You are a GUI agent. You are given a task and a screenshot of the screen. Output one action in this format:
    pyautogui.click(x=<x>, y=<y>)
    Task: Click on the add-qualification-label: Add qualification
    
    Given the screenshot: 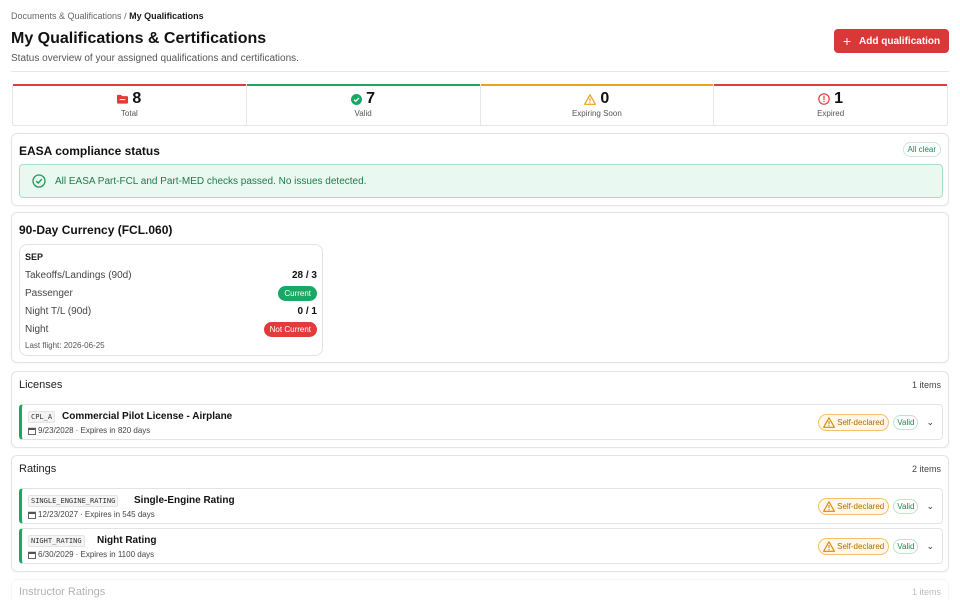 What is the action you would take?
    pyautogui.click(x=900, y=41)
    